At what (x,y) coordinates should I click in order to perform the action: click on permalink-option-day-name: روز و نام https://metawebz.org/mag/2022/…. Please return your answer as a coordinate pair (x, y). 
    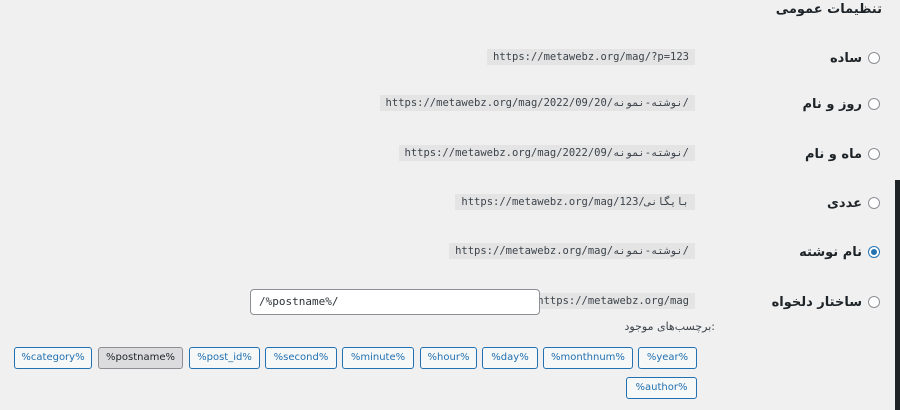
    Looking at the image, I should click on (440, 105).